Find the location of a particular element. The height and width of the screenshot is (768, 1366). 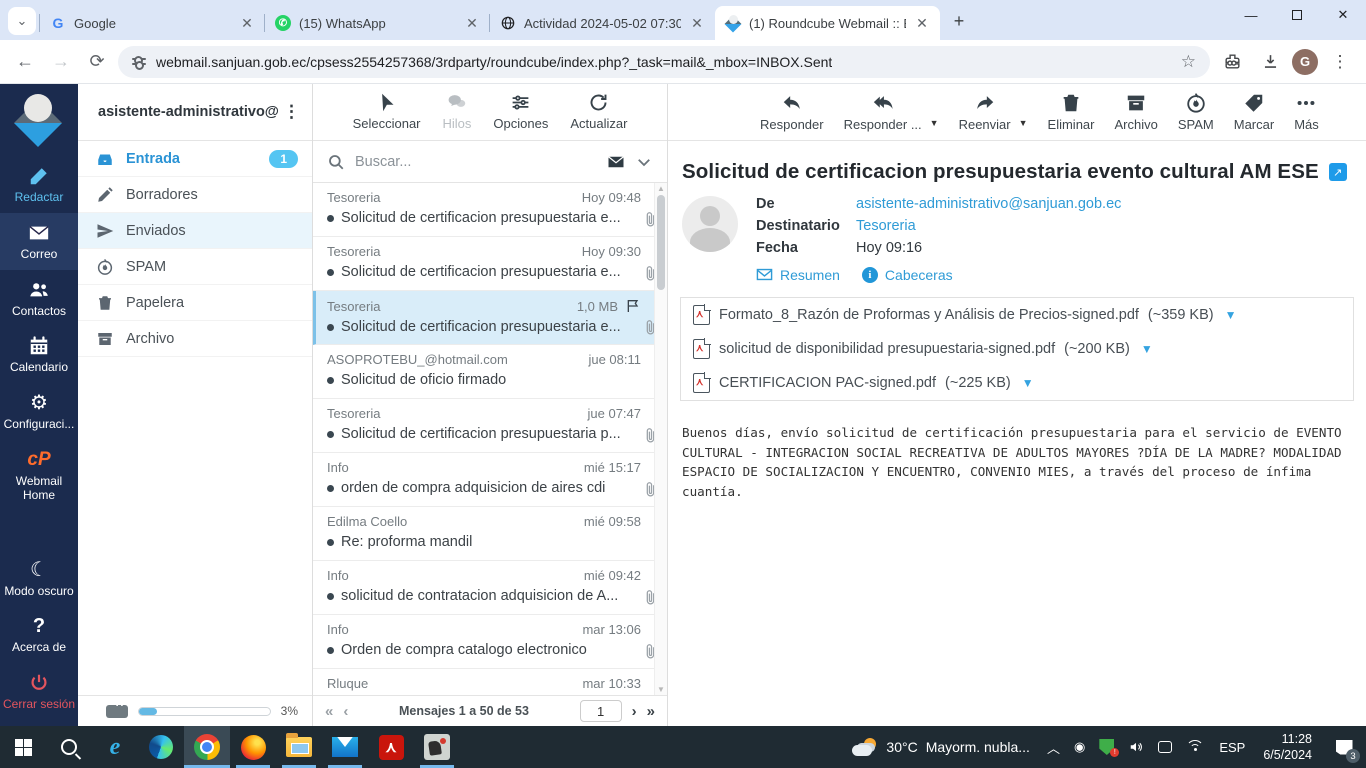

site-settings-icon is located at coordinates (139, 63).